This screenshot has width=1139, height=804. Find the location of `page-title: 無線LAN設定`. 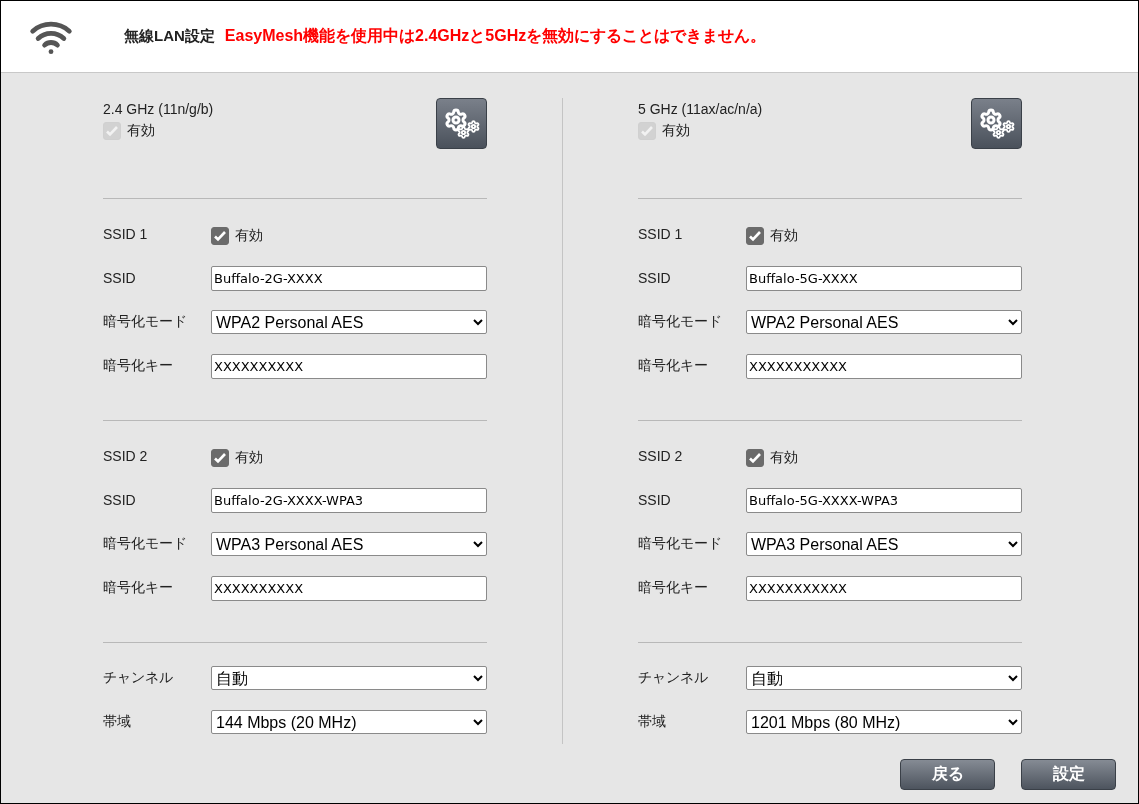

page-title: 無線LAN設定 is located at coordinates (169, 36).